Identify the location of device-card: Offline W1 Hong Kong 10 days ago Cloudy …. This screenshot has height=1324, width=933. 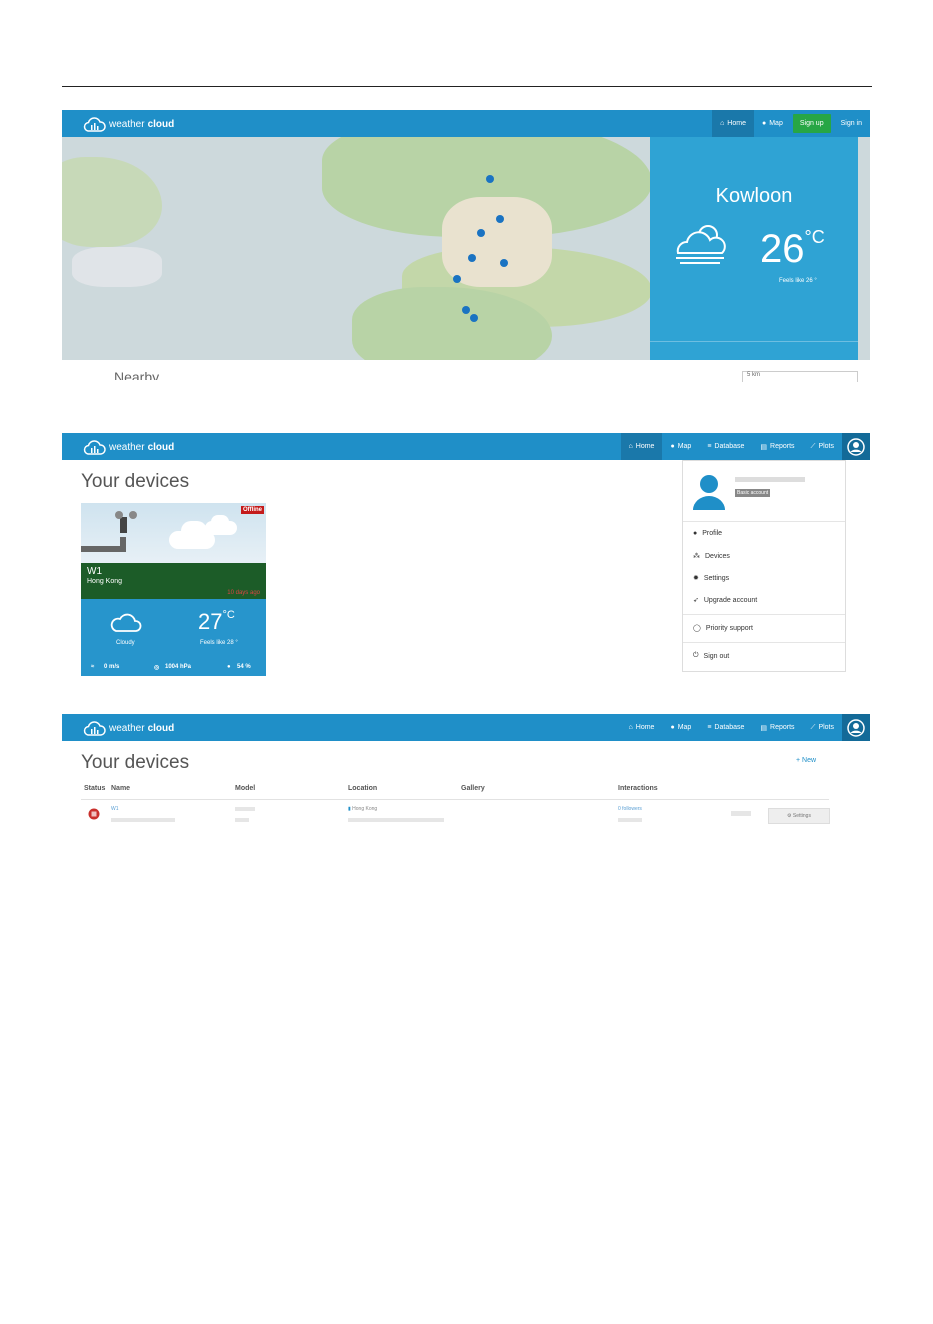
(173, 589).